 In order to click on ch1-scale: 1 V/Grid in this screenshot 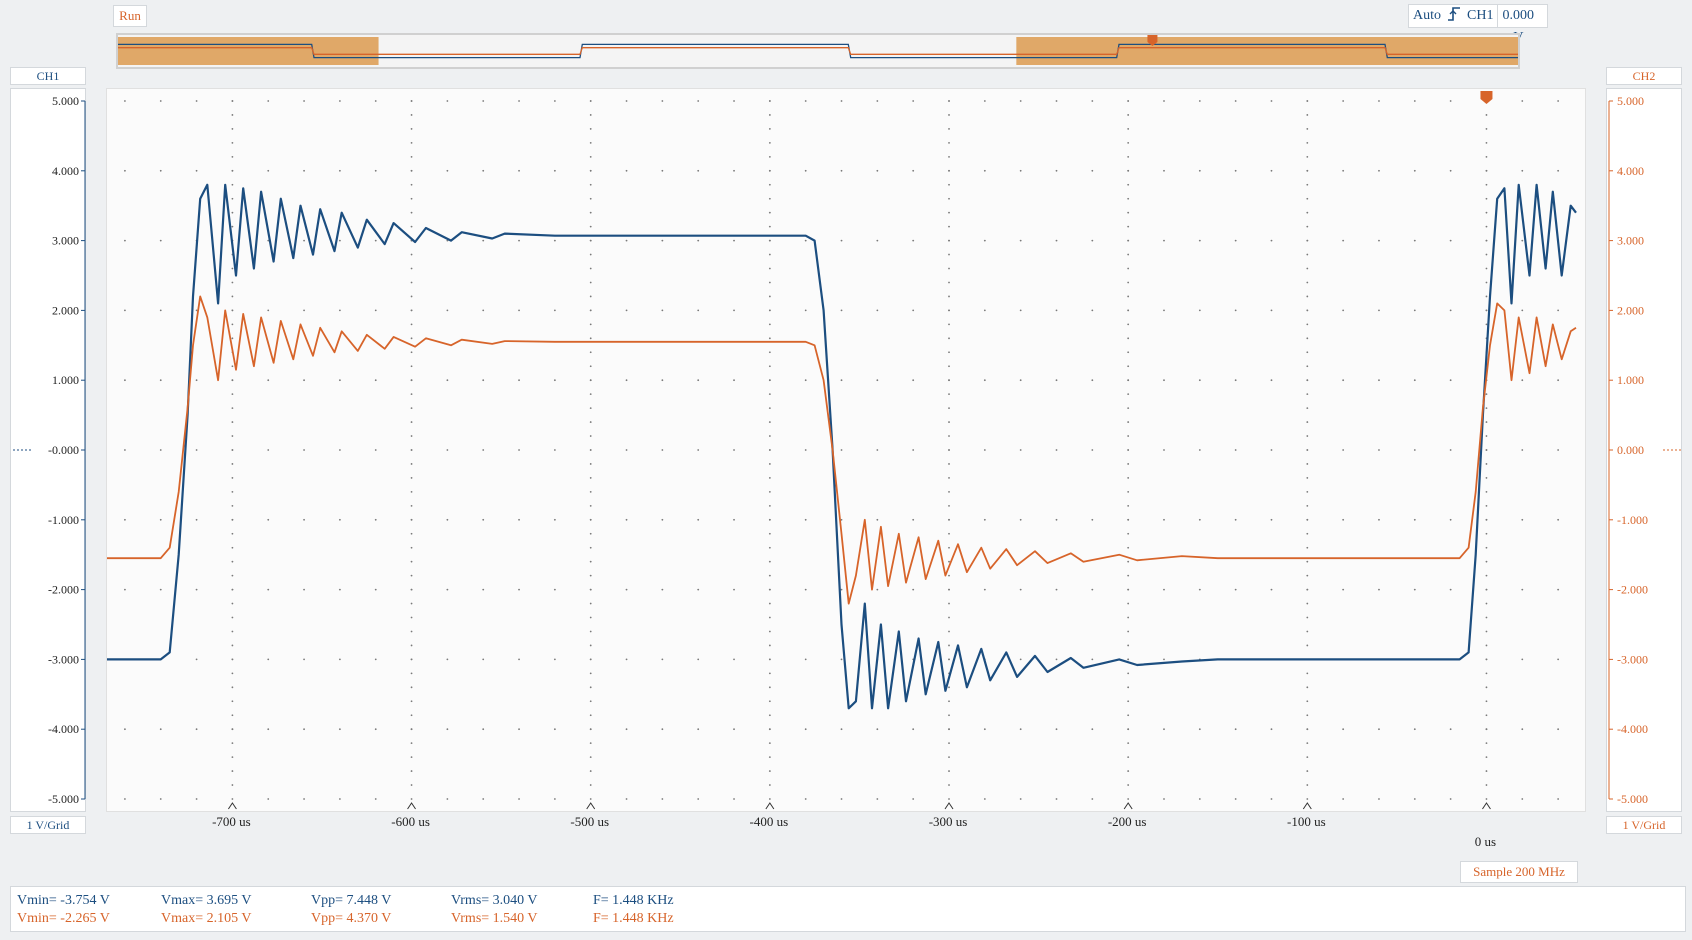, I will do `click(48, 825)`.